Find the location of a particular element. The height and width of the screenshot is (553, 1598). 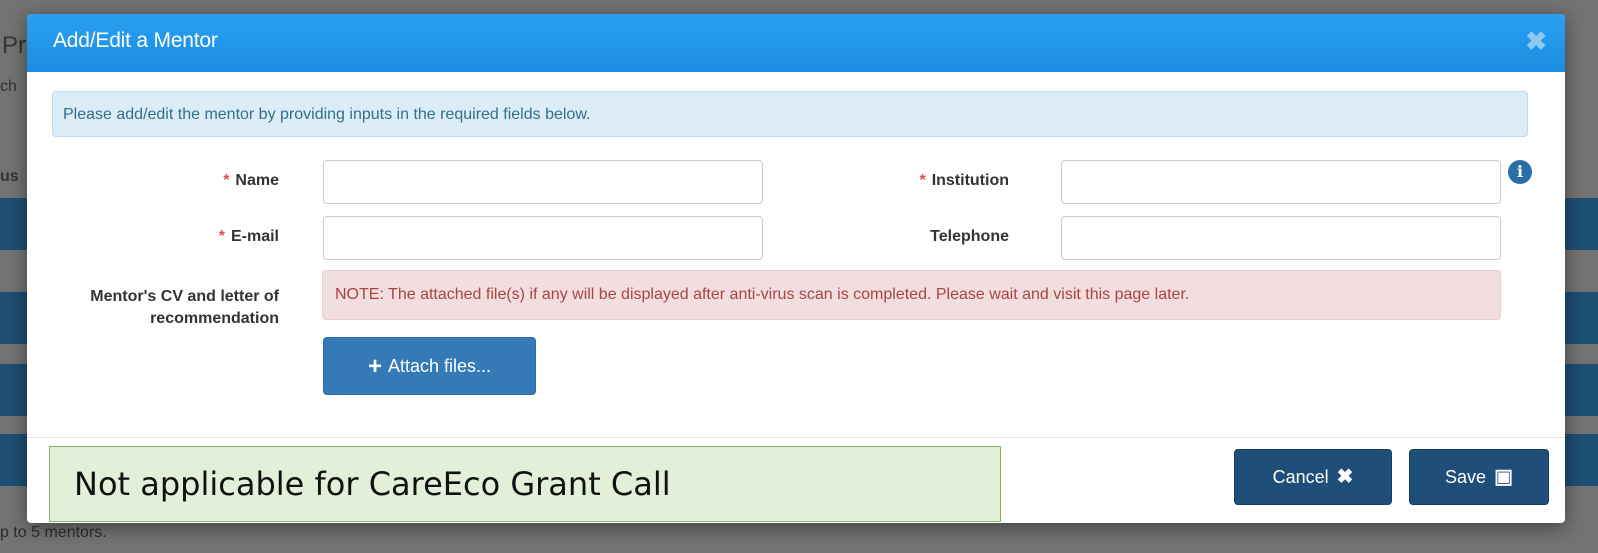

name-field is located at coordinates (543, 182).